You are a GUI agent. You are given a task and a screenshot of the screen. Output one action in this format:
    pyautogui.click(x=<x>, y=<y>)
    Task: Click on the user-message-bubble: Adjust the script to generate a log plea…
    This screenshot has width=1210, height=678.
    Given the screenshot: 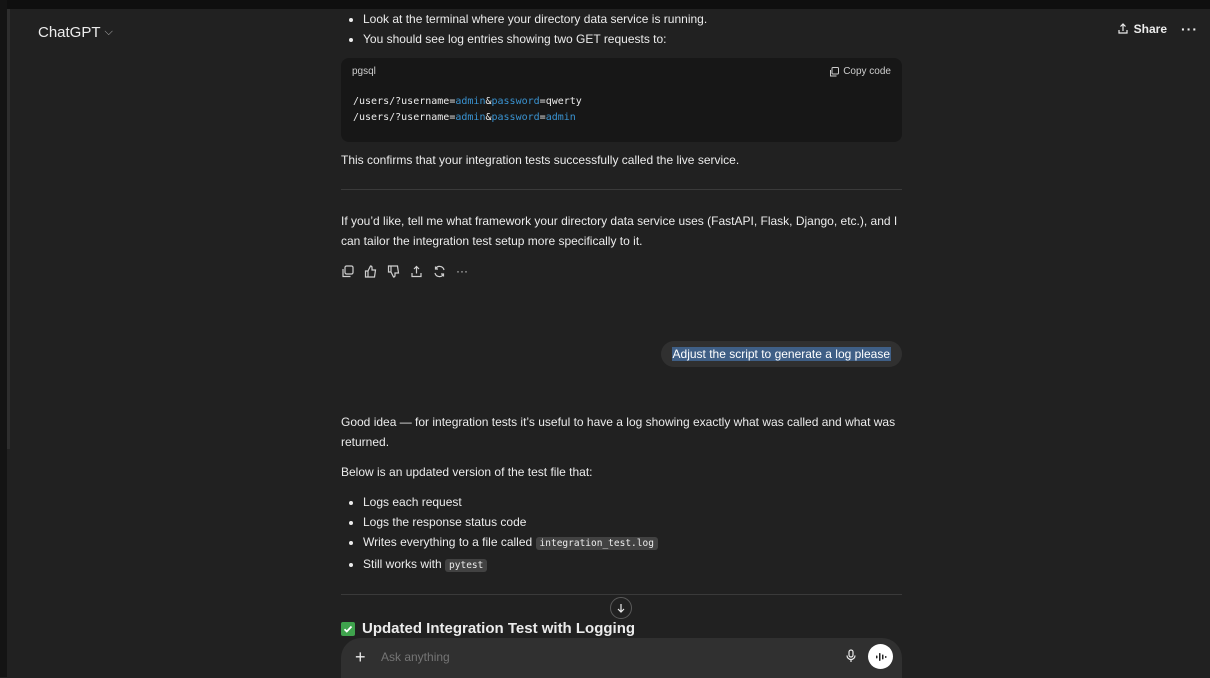 What is the action you would take?
    pyautogui.click(x=781, y=354)
    